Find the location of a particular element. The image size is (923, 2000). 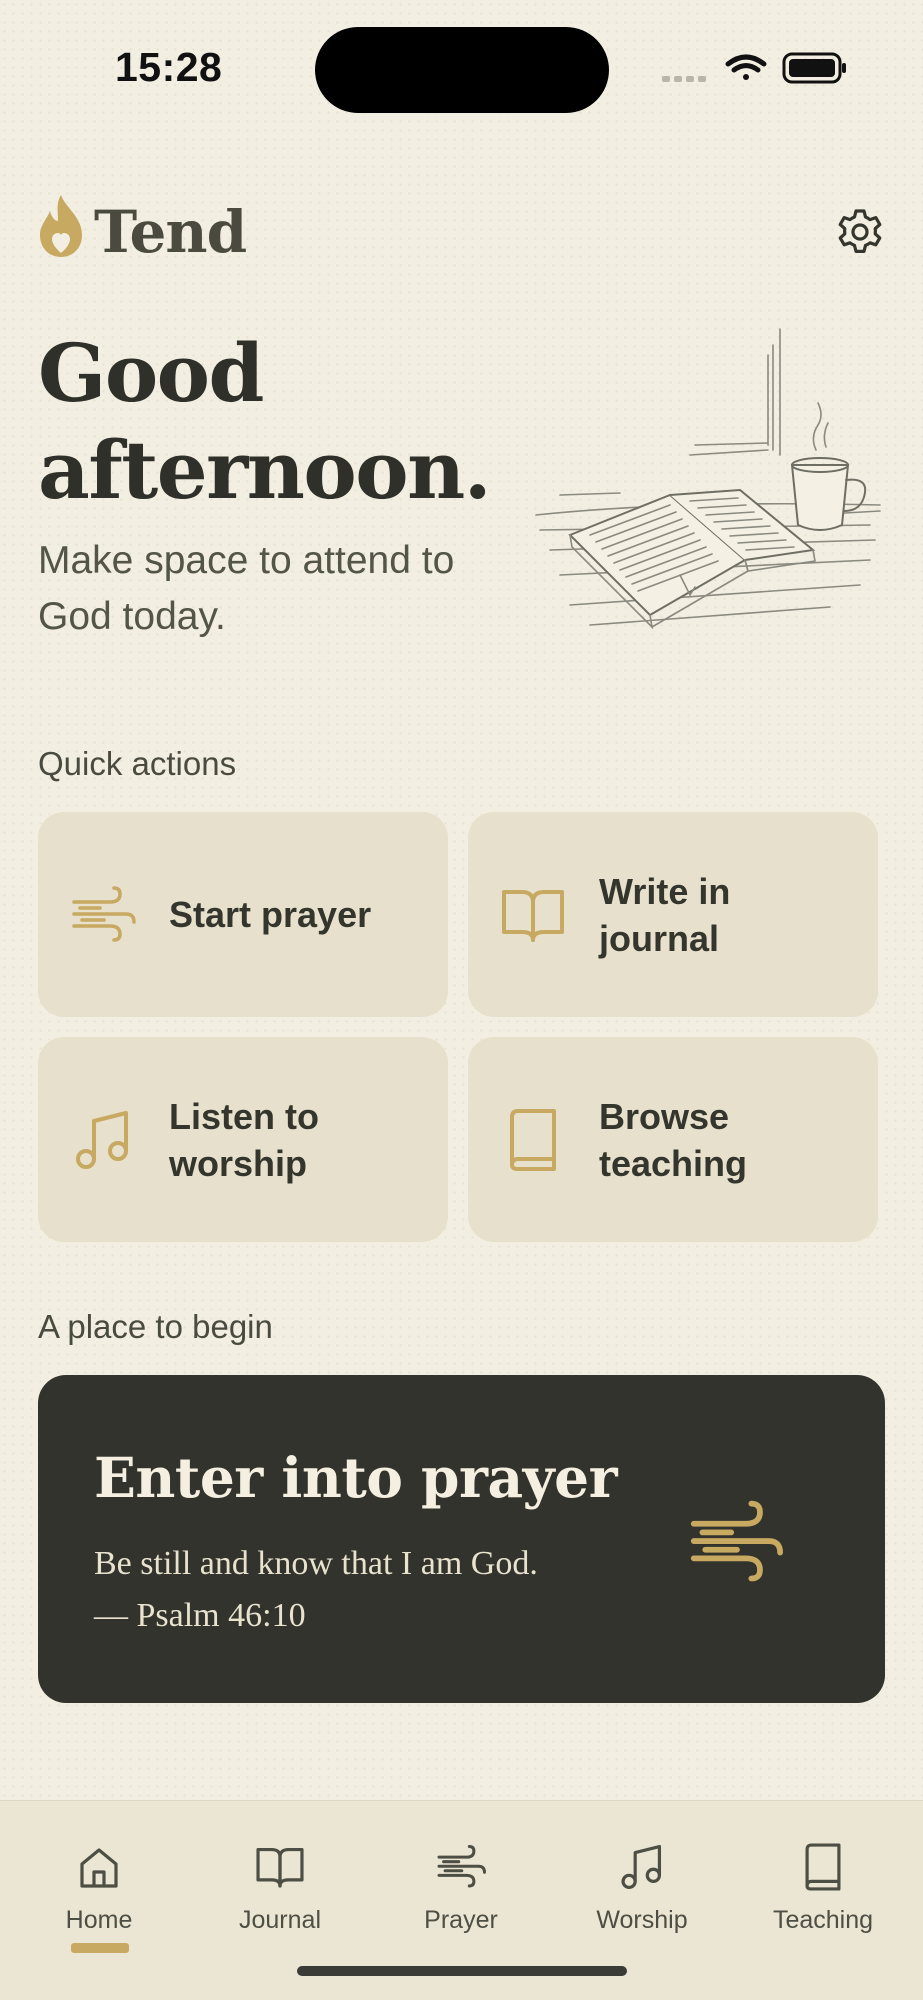

write-journal-button: Write in journal is located at coordinates (673, 914).